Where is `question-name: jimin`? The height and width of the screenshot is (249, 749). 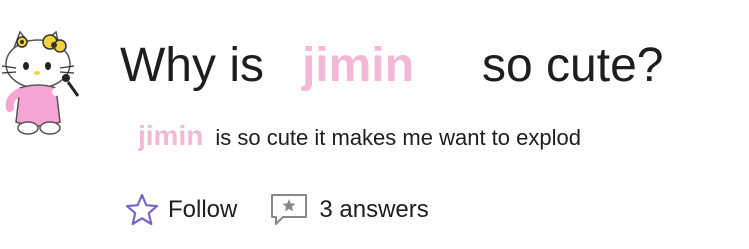
question-name: jimin is located at coordinates (358, 65).